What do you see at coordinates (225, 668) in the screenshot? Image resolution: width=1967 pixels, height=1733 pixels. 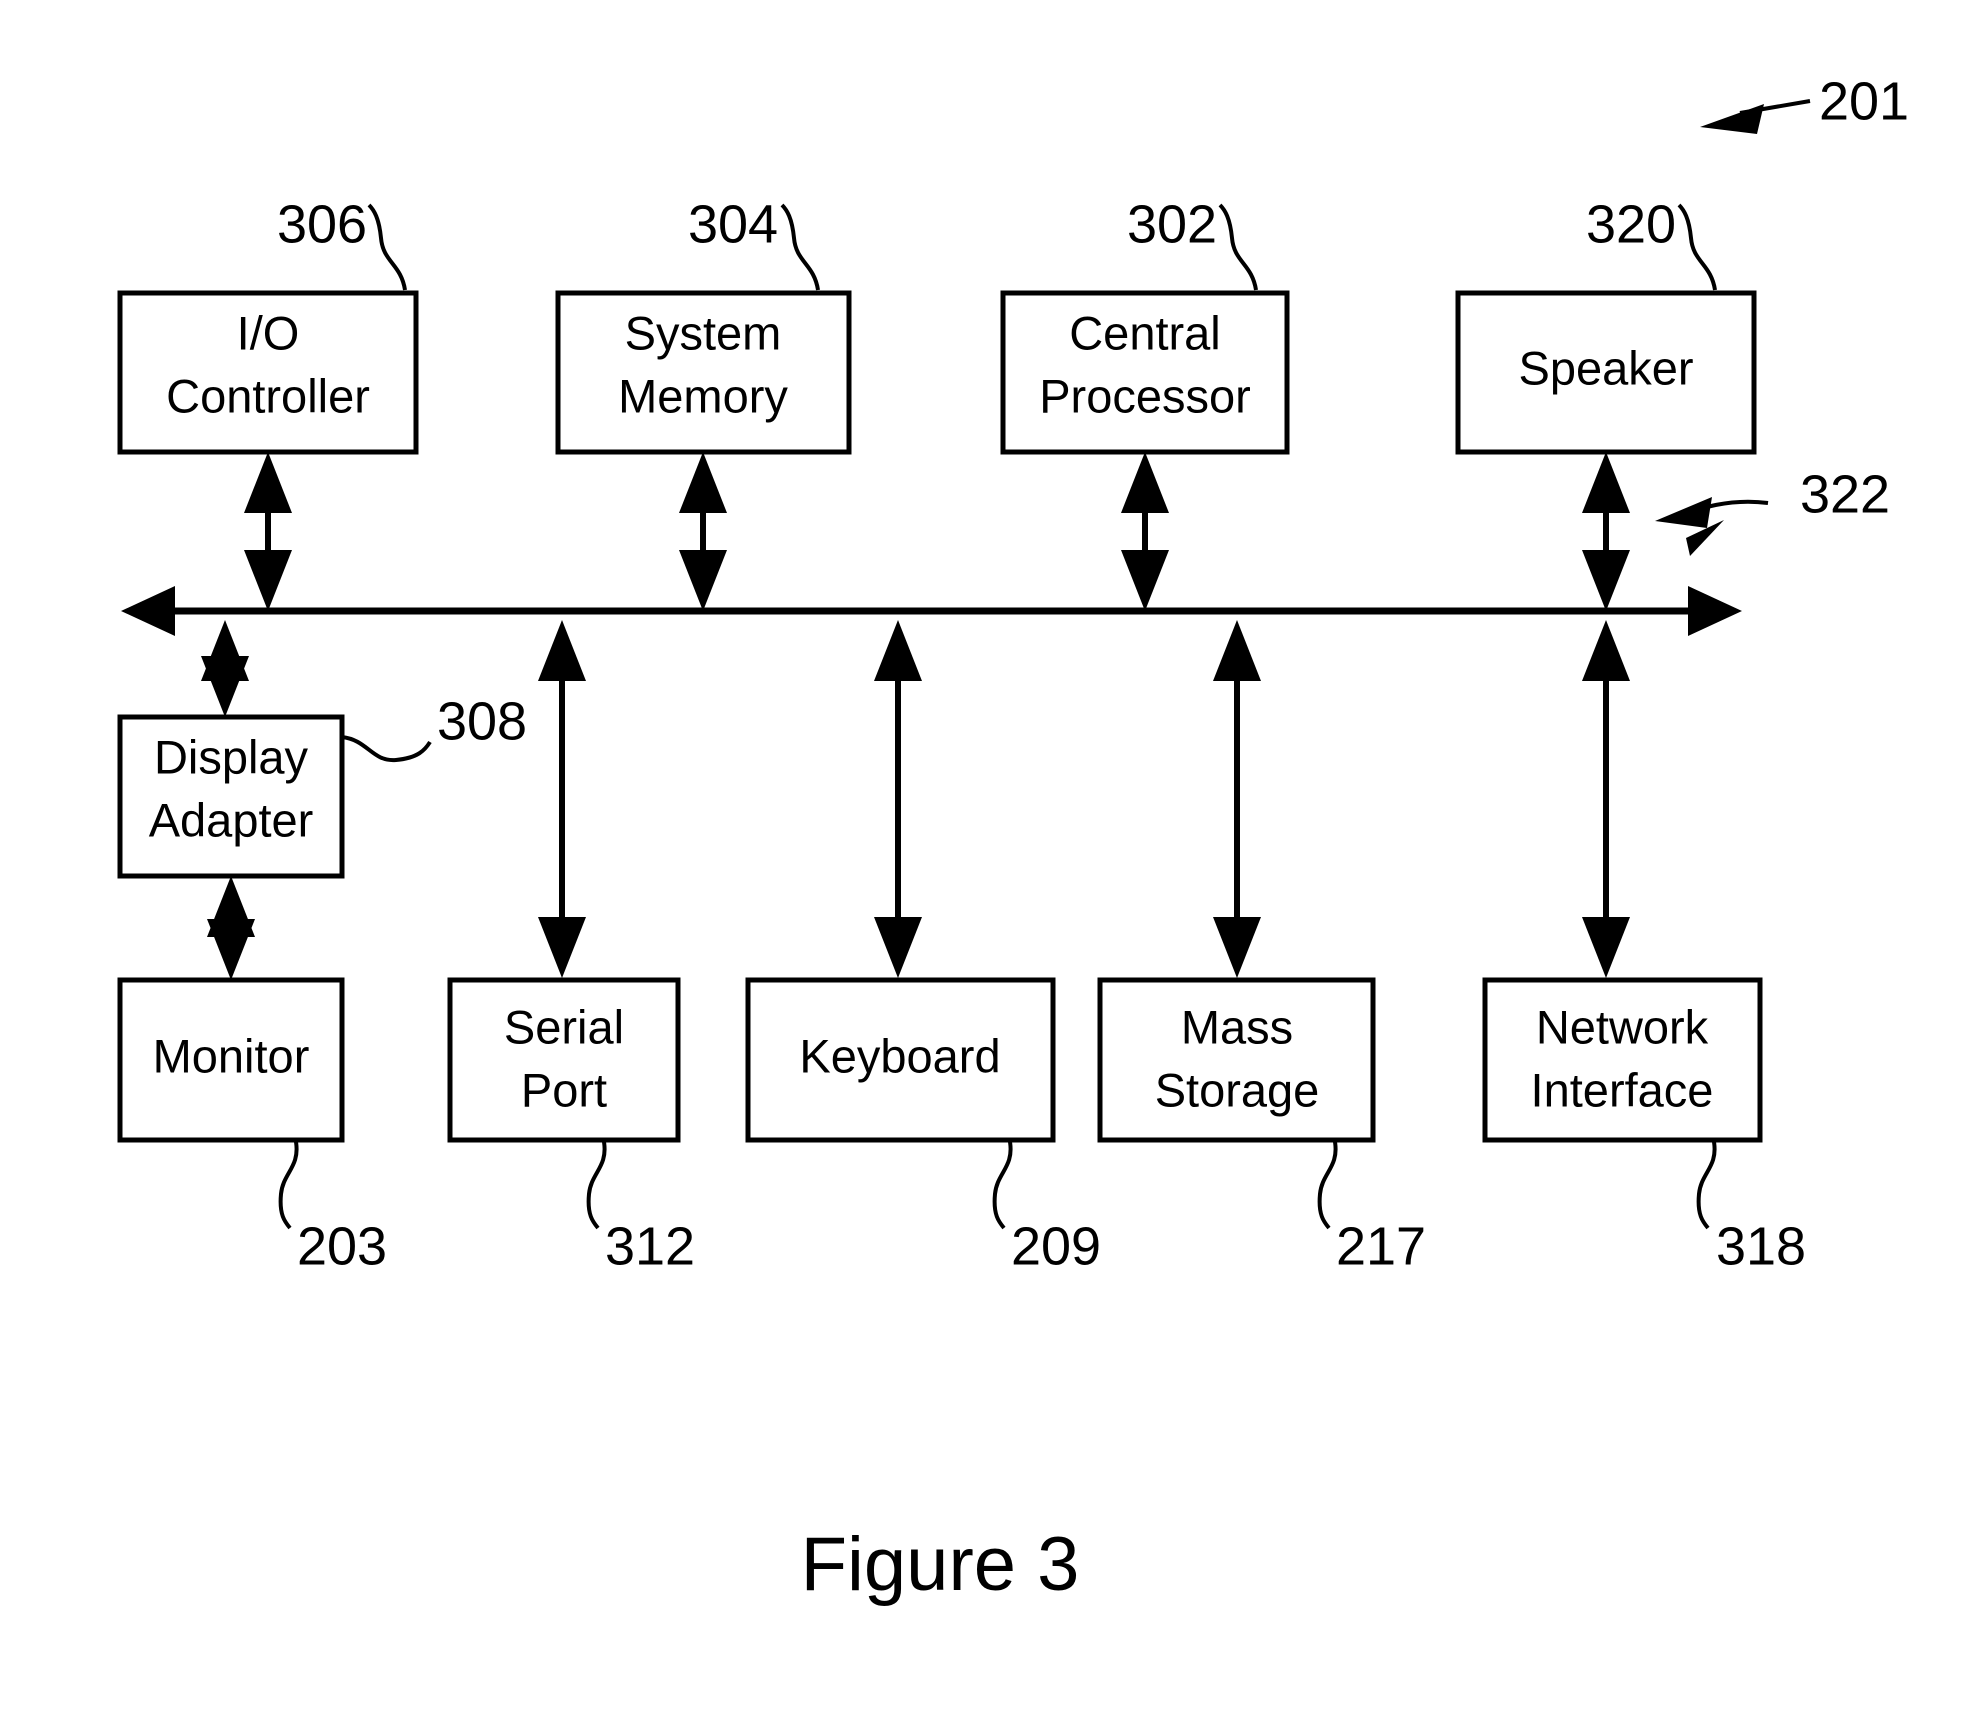 I see `connector-bus-display-adapter` at bounding box center [225, 668].